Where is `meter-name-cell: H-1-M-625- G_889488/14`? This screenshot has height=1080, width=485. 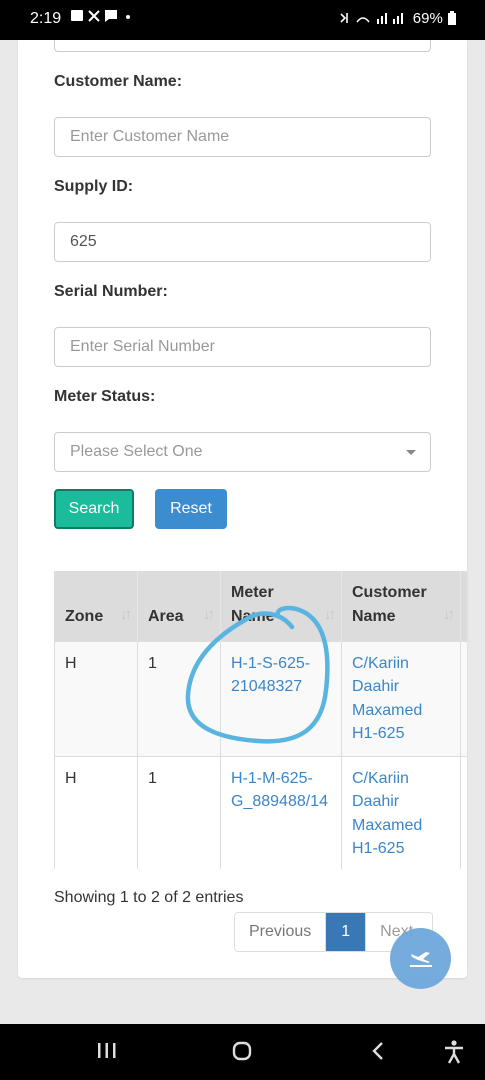
meter-name-cell: H-1-M-625- G_889488/14 is located at coordinates (281, 812).